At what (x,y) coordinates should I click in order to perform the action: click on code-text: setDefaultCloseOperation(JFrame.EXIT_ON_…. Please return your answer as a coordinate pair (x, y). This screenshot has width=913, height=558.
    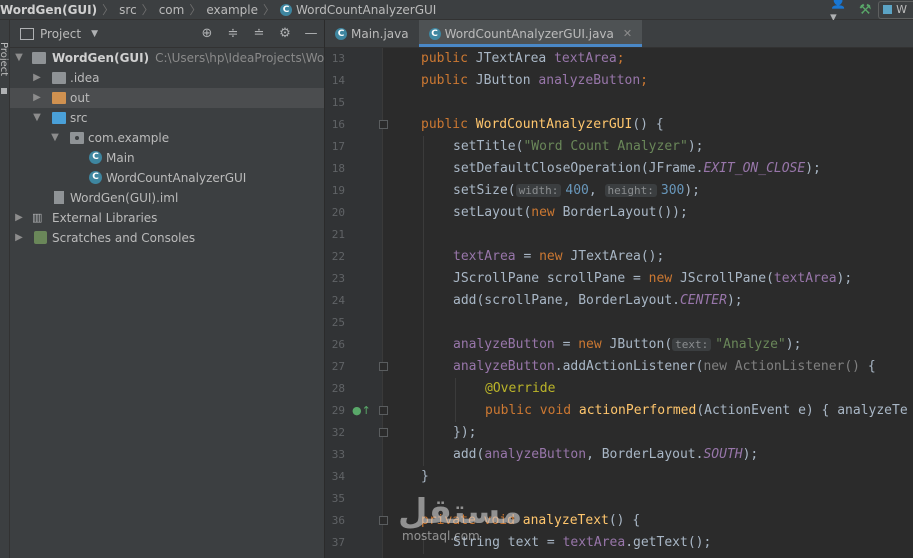
    Looking at the image, I should click on (637, 169).